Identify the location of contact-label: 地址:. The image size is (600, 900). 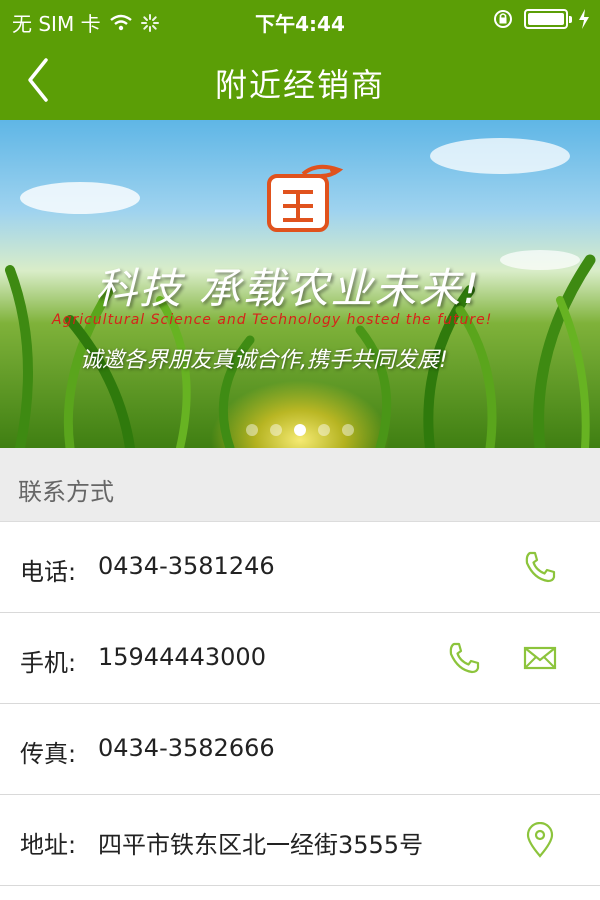
(48, 845).